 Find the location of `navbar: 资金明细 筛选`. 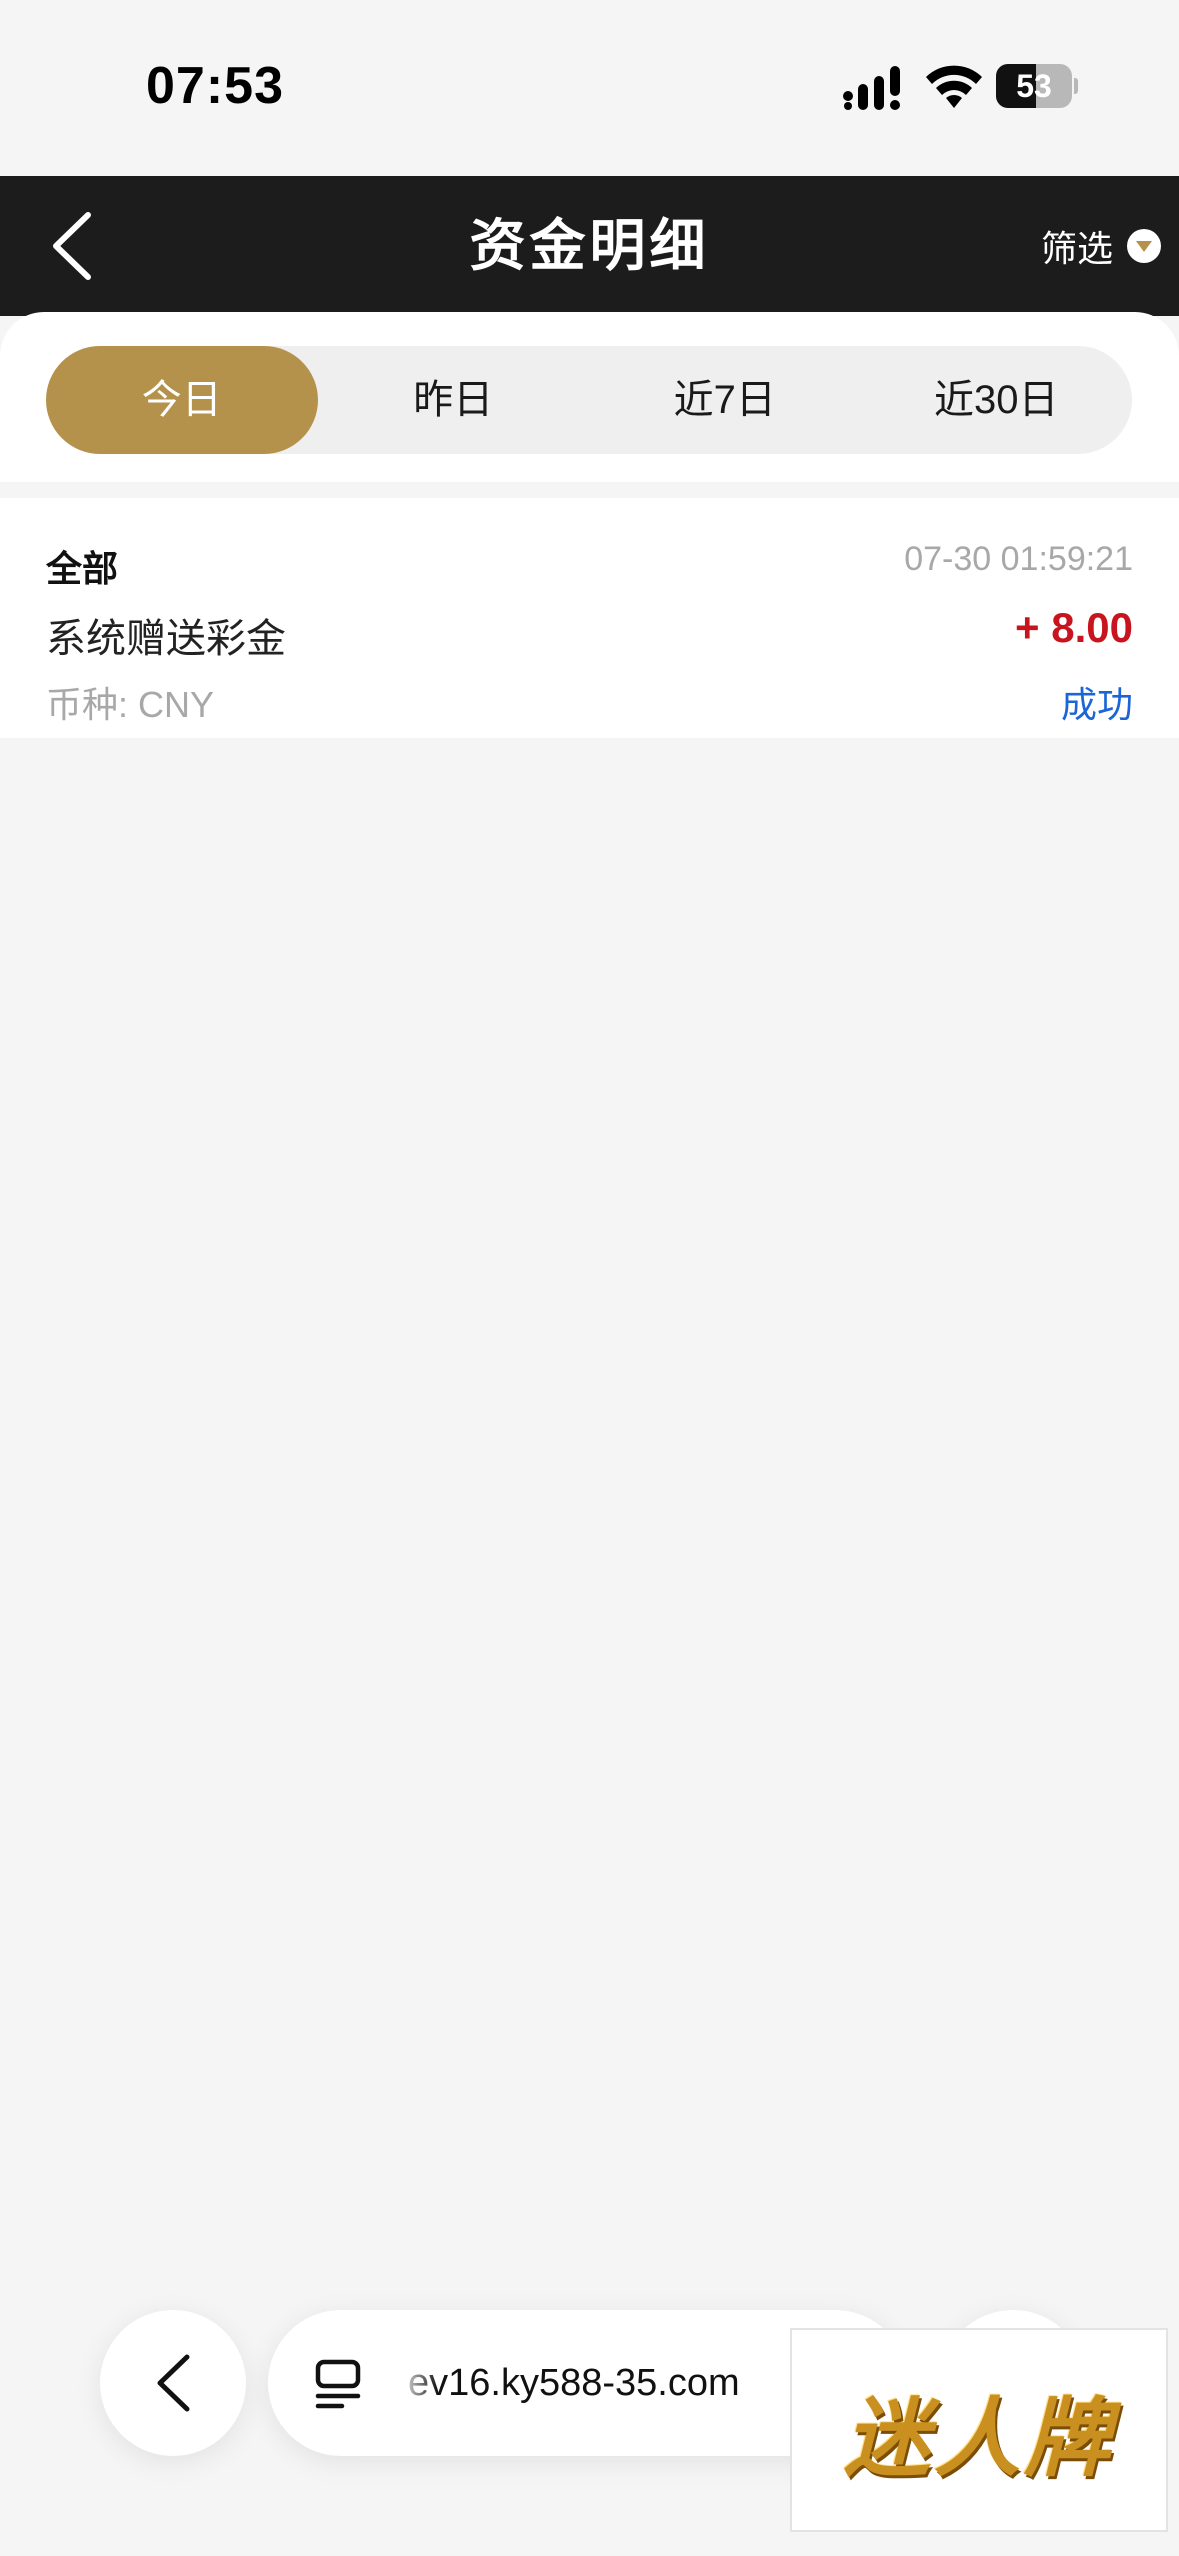

navbar: 资金明细 筛选 is located at coordinates (589, 246).